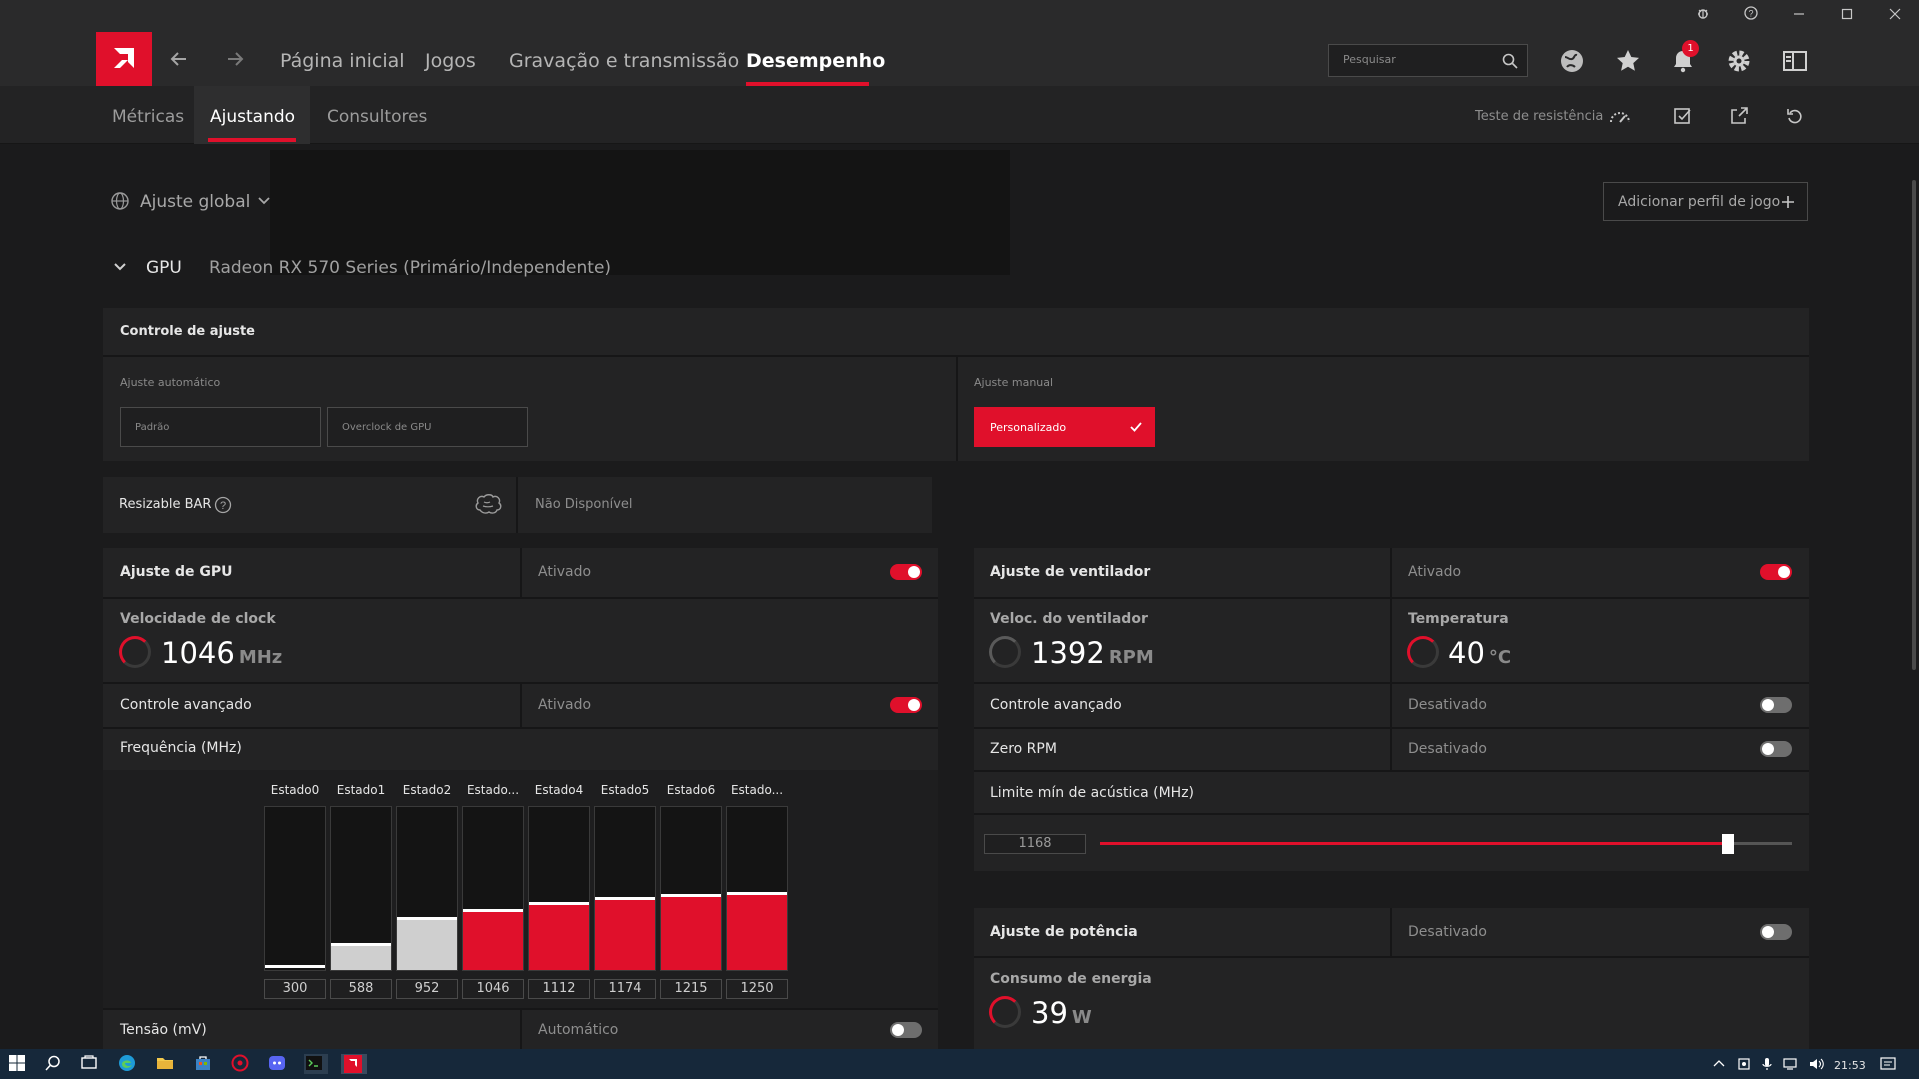  What do you see at coordinates (1796, 117) in the screenshot?
I see `reset-icon` at bounding box center [1796, 117].